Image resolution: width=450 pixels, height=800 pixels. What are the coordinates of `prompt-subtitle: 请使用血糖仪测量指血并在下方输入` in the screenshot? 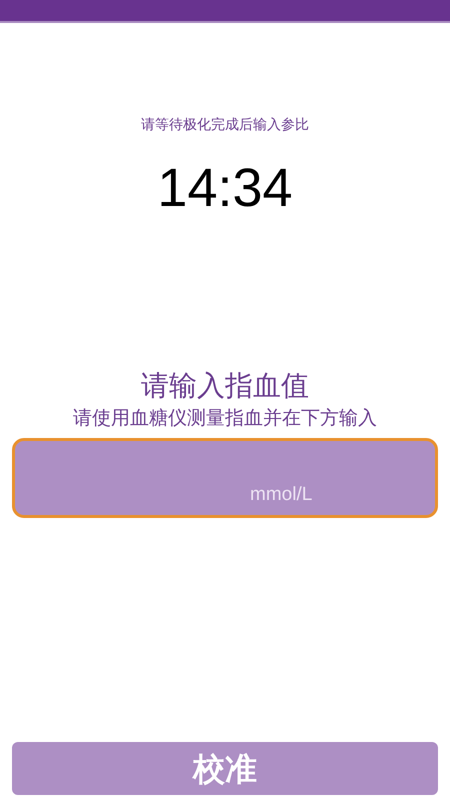 It's located at (225, 418).